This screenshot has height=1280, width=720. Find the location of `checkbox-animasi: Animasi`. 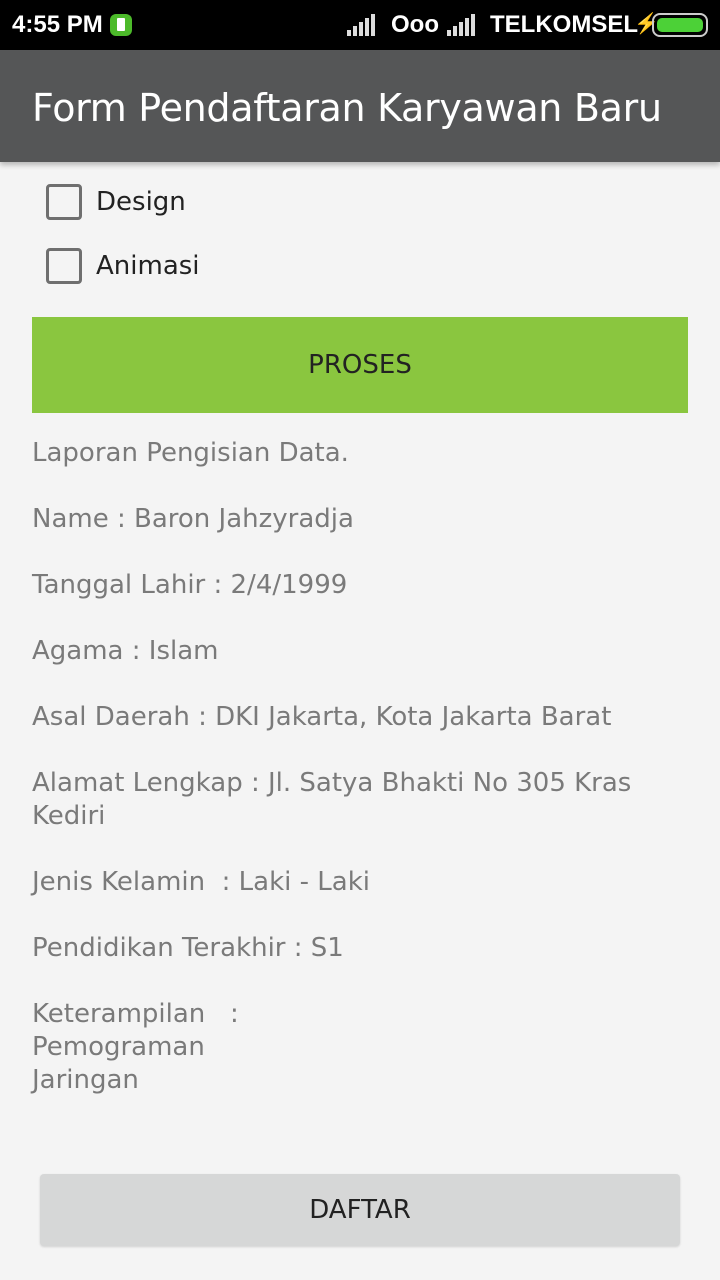

checkbox-animasi: Animasi is located at coordinates (123, 266).